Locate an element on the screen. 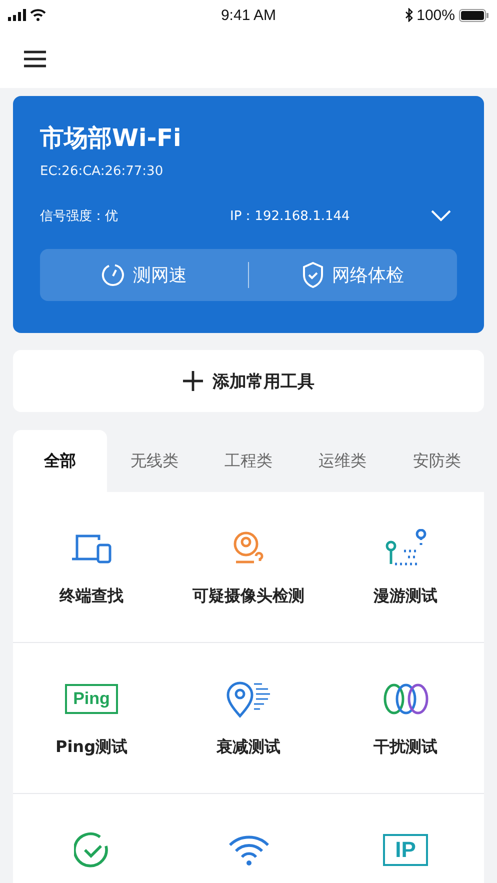 The width and height of the screenshot is (497, 883). plus-icon is located at coordinates (192, 381).